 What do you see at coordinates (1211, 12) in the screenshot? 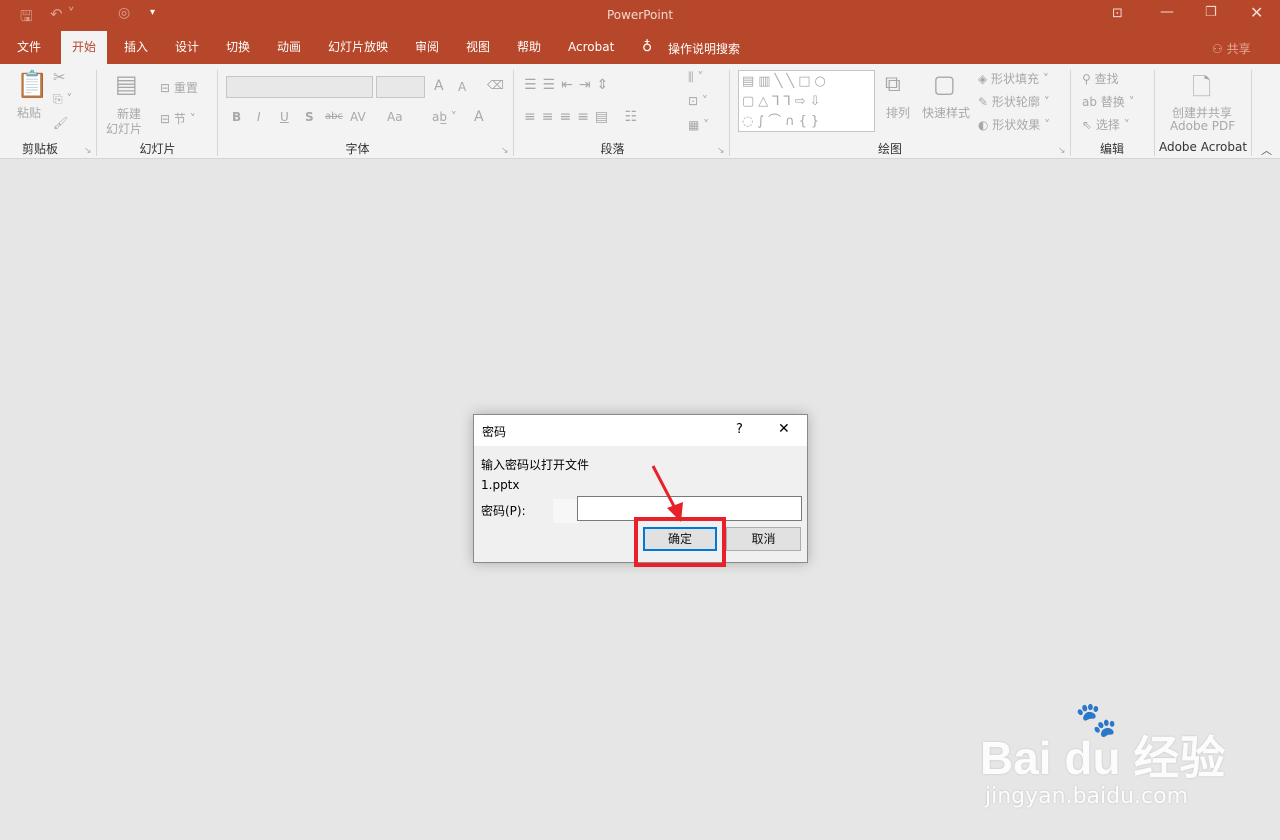
I see `restore-icon: ❐` at bounding box center [1211, 12].